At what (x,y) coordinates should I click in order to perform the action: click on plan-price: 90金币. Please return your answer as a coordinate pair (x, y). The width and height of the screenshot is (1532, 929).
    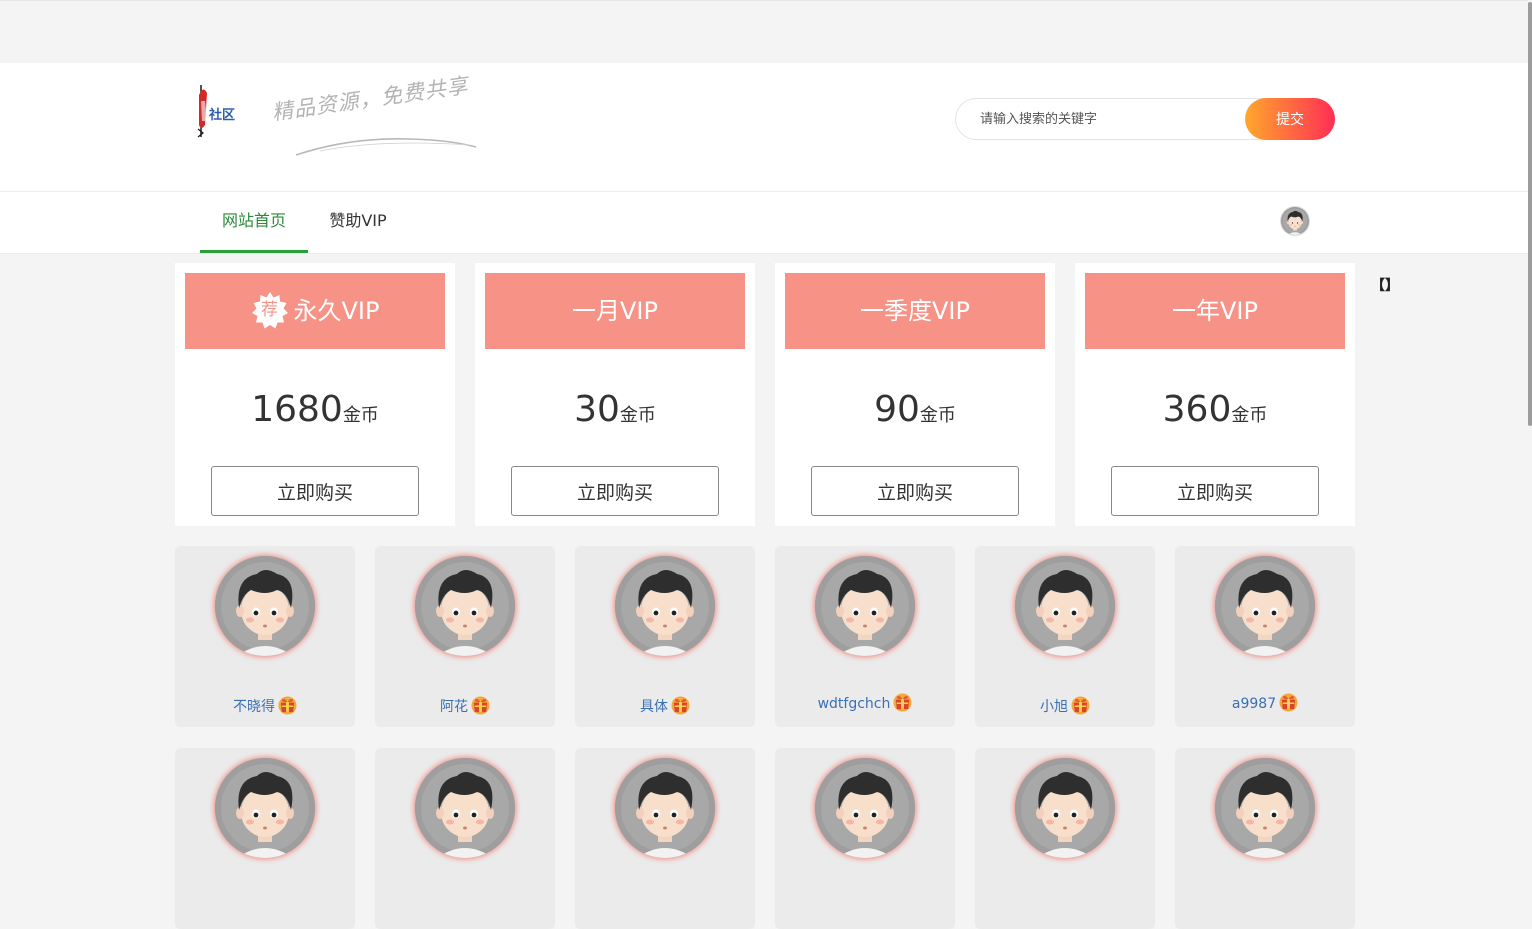
    Looking at the image, I should click on (915, 409).